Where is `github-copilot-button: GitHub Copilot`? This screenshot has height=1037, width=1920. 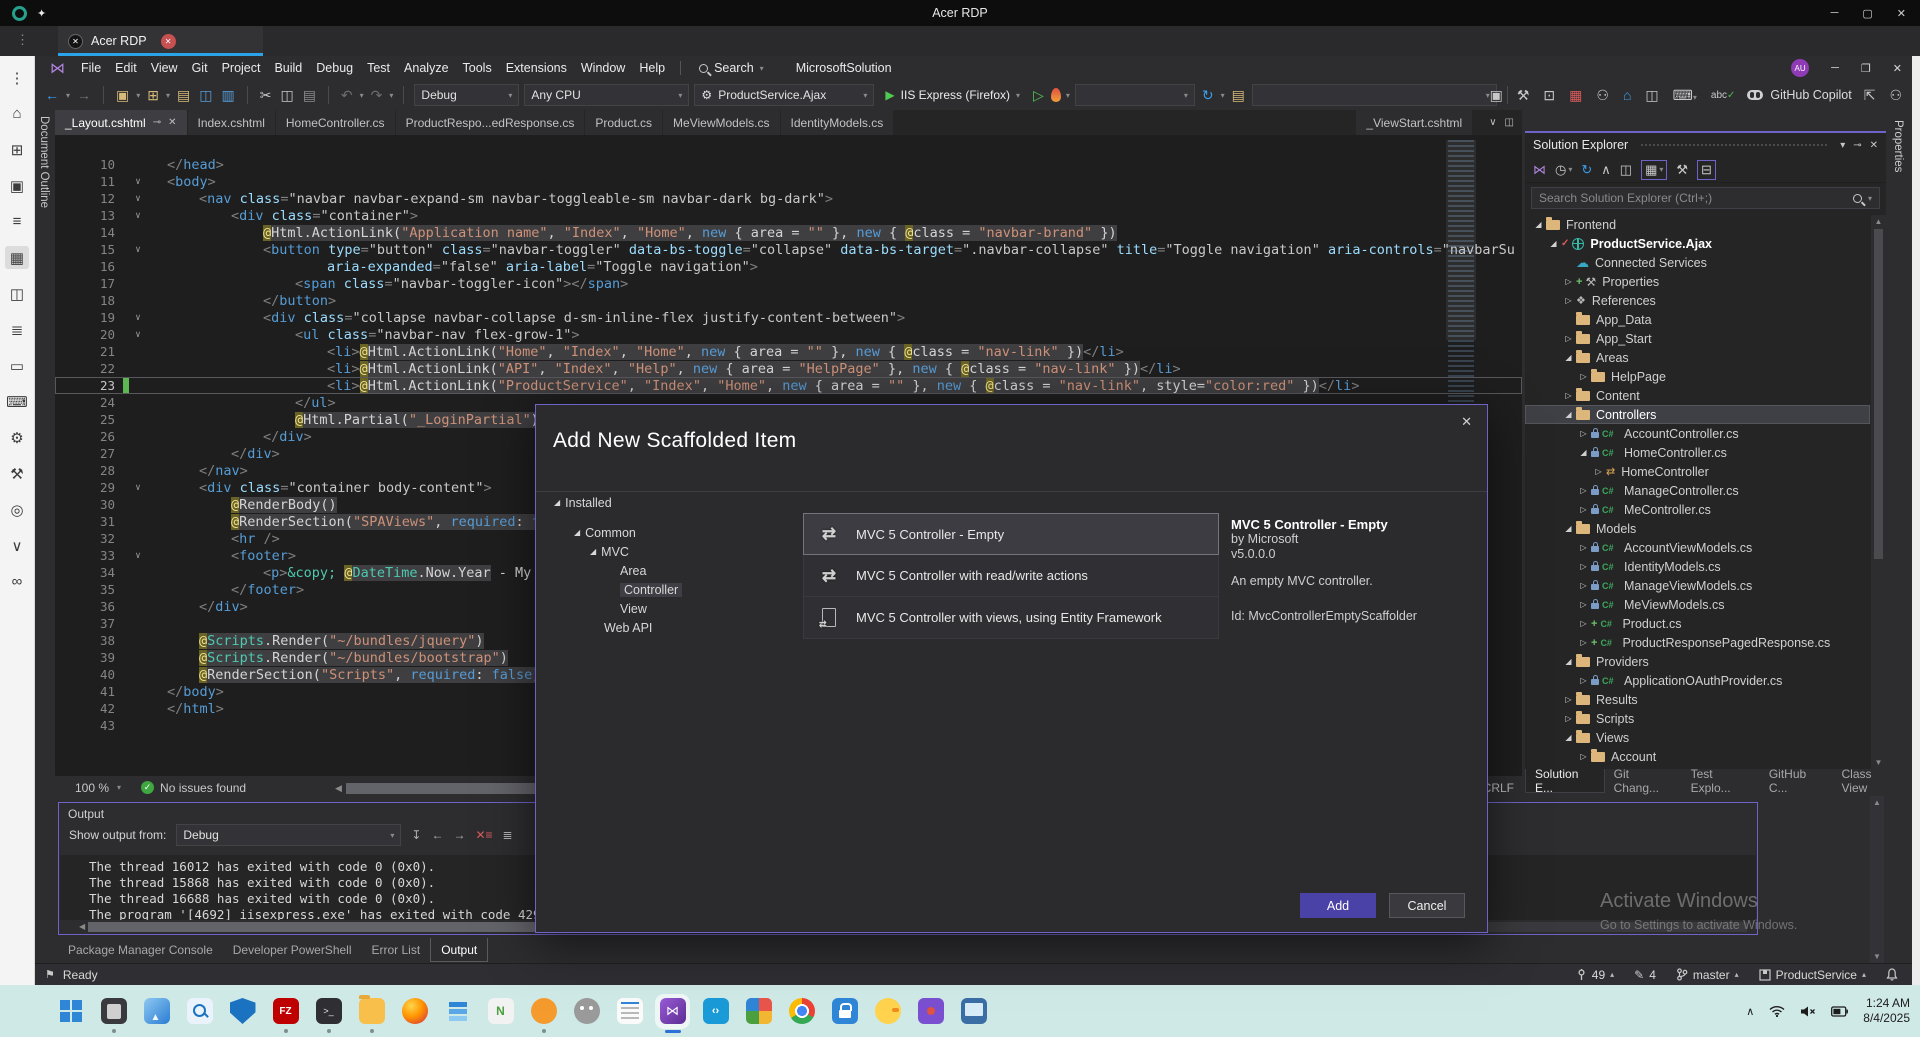 github-copilot-button: GitHub Copilot is located at coordinates (1799, 95).